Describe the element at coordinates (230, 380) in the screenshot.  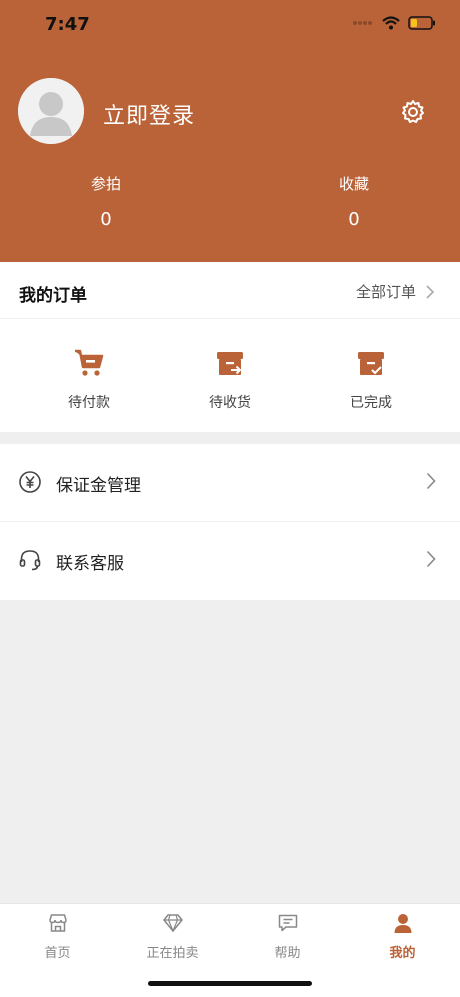
I see `order-pending-receipt: 待收货` at that location.